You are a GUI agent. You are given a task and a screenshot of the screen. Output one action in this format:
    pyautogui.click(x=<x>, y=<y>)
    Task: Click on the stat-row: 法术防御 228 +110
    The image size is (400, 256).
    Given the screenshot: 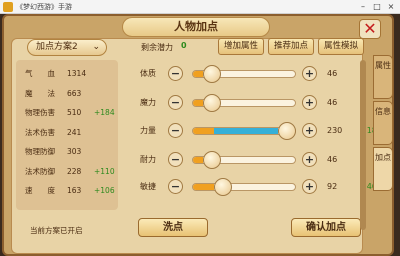 What is the action you would take?
    pyautogui.click(x=75, y=172)
    